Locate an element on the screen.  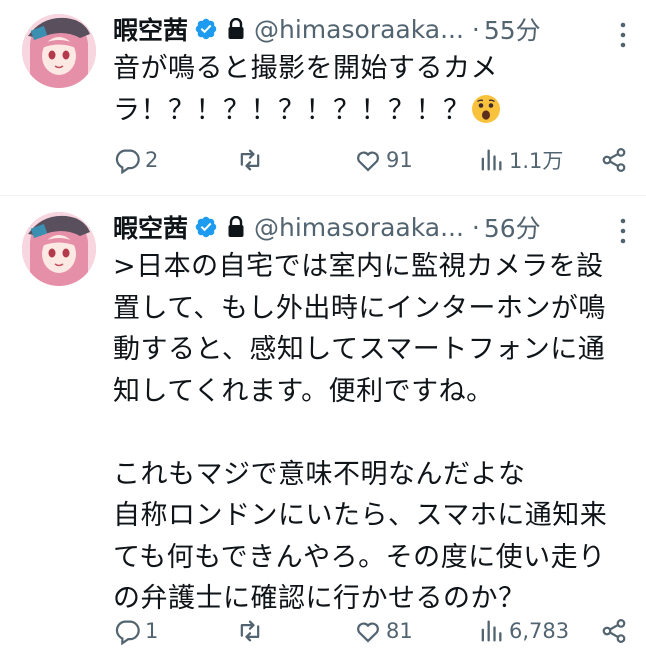
tweet-text: 音が鳴ると撮影を開始するカメ ラ！？！？！？！？！？！？ is located at coordinates (373, 89).